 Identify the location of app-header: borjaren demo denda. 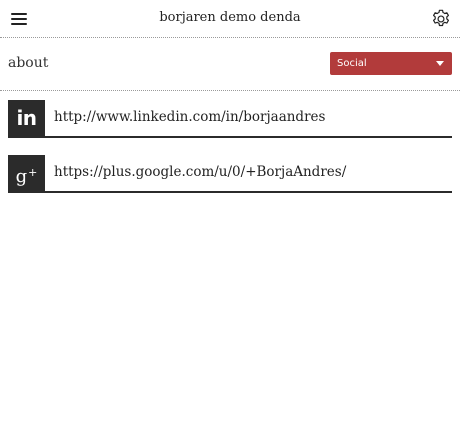
(230, 19).